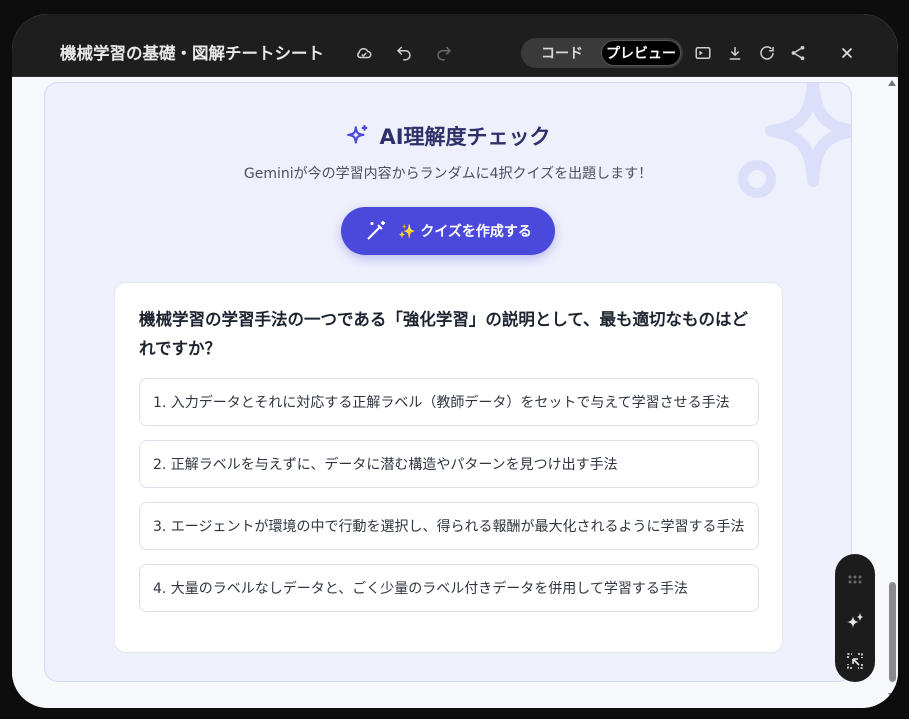 This screenshot has width=909, height=719. I want to click on sparkle-edit-icon, so click(855, 621).